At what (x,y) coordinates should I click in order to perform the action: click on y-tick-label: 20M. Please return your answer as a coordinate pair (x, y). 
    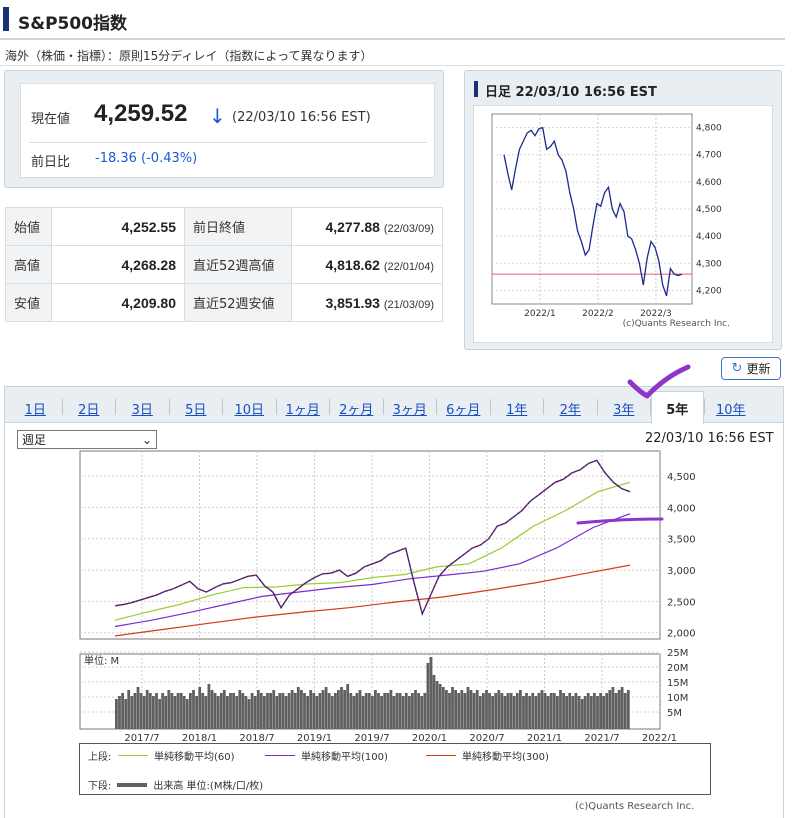
    Looking at the image, I should click on (677, 668).